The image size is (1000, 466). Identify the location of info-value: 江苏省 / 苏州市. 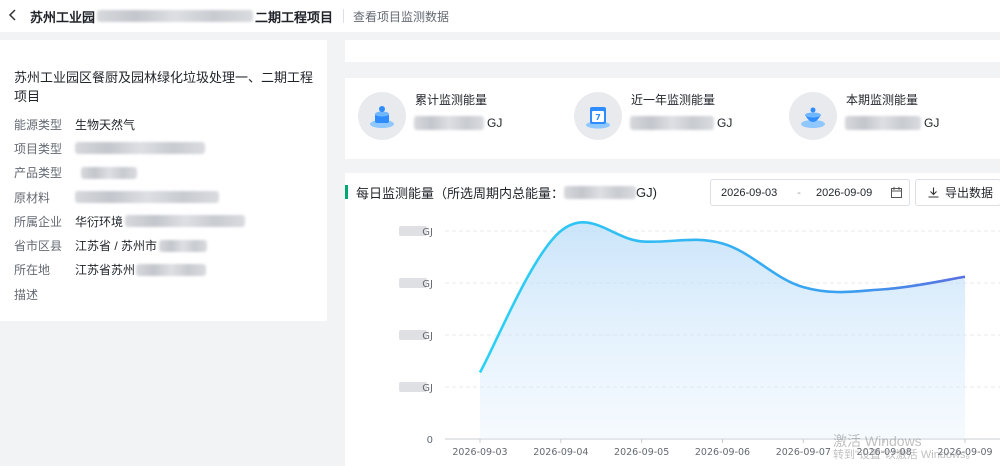
(141, 245).